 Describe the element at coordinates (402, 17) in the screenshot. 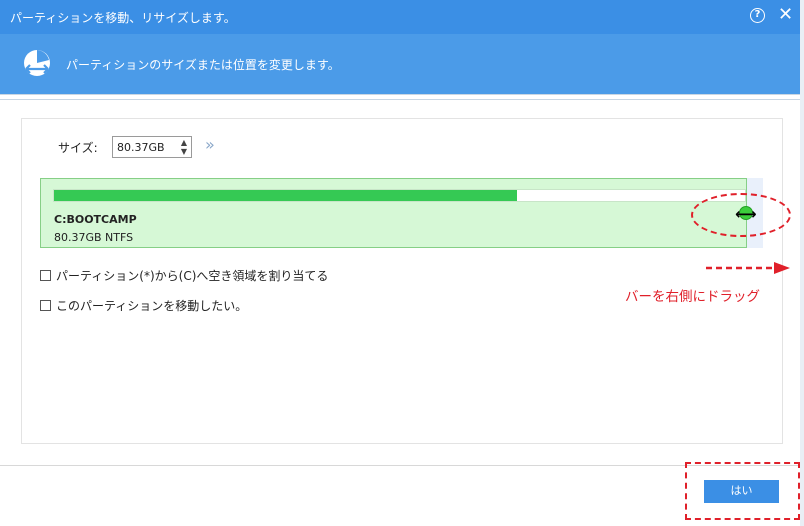

I see `window-titlebar: パーティションを移動、リサイズします。 ? ✕` at that location.